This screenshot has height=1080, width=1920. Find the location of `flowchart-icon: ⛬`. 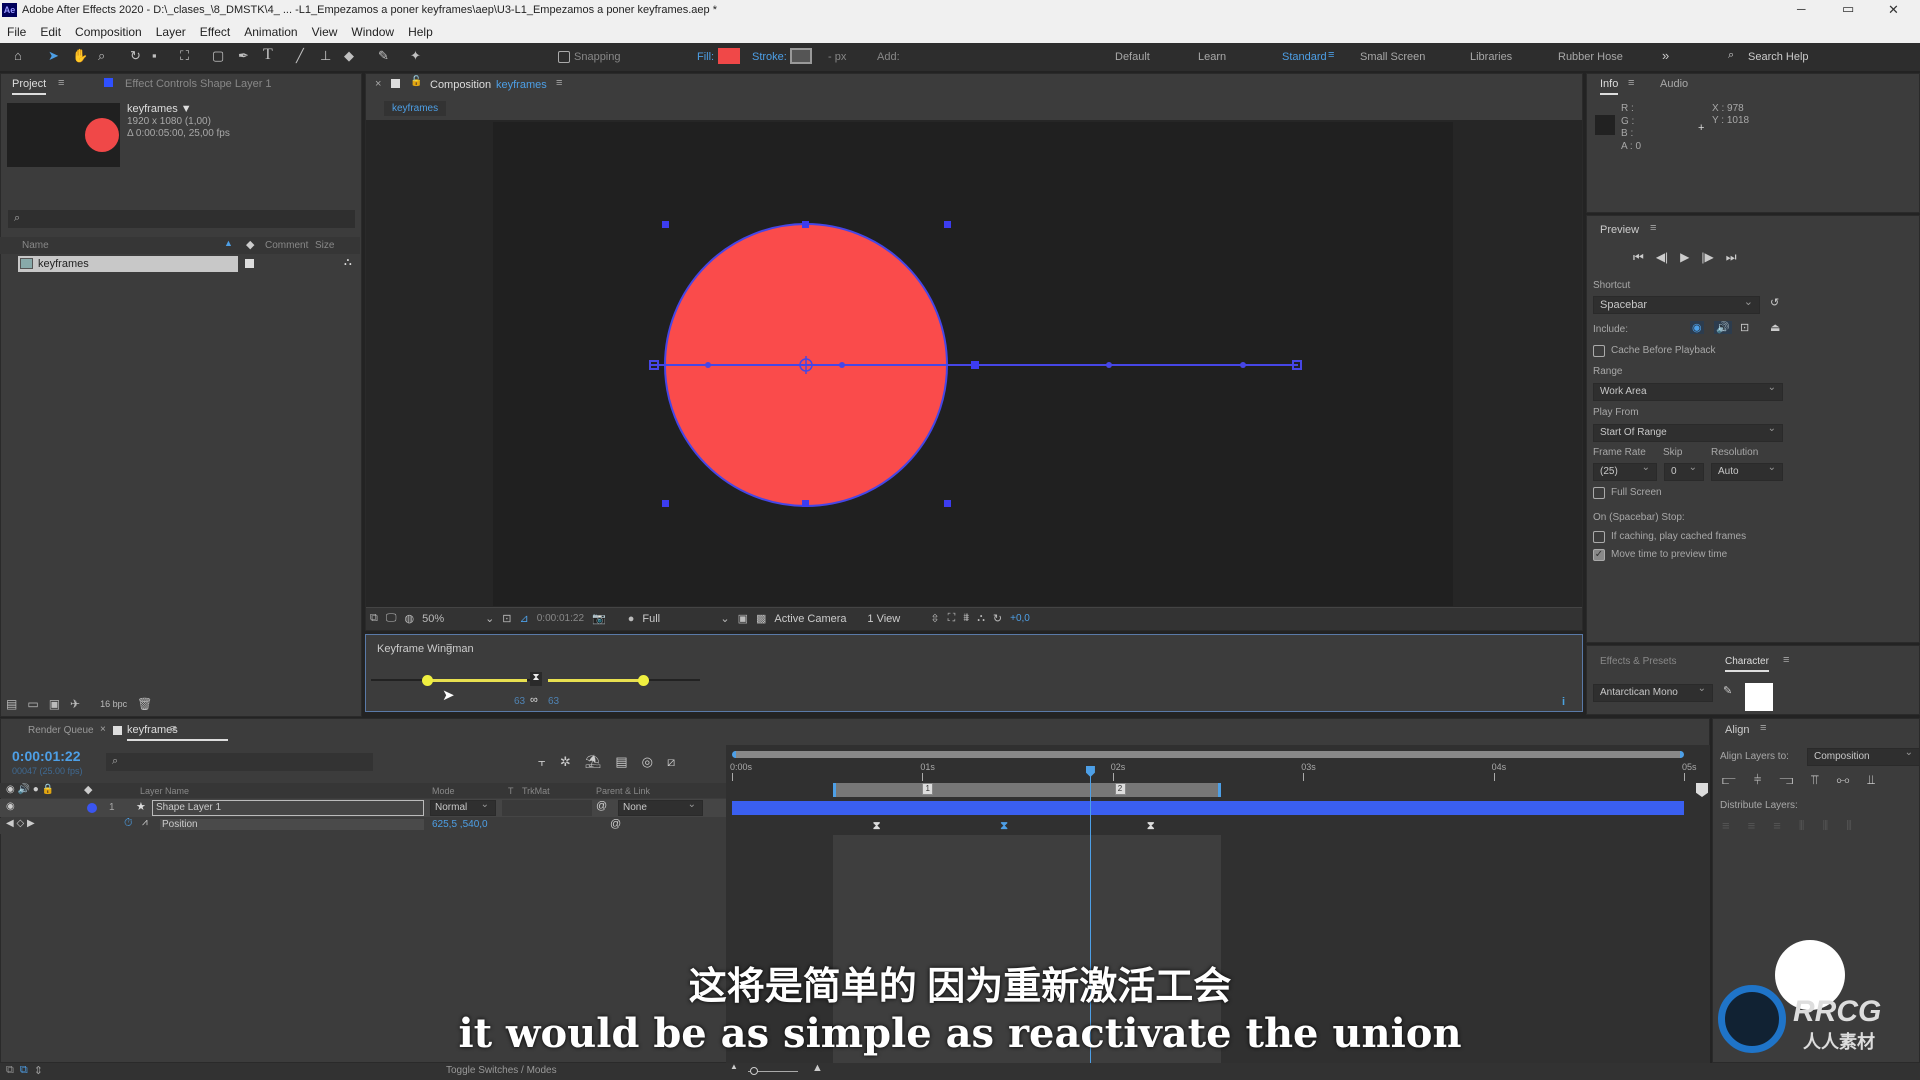

flowchart-icon: ⛬ is located at coordinates (348, 262).